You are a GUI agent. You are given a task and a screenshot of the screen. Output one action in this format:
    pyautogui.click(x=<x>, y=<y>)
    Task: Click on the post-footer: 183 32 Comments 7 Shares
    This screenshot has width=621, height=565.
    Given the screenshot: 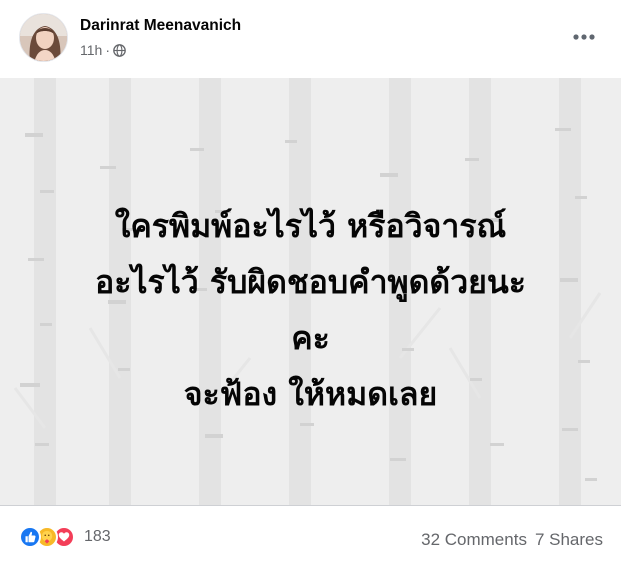 What is the action you would take?
    pyautogui.click(x=310, y=535)
    